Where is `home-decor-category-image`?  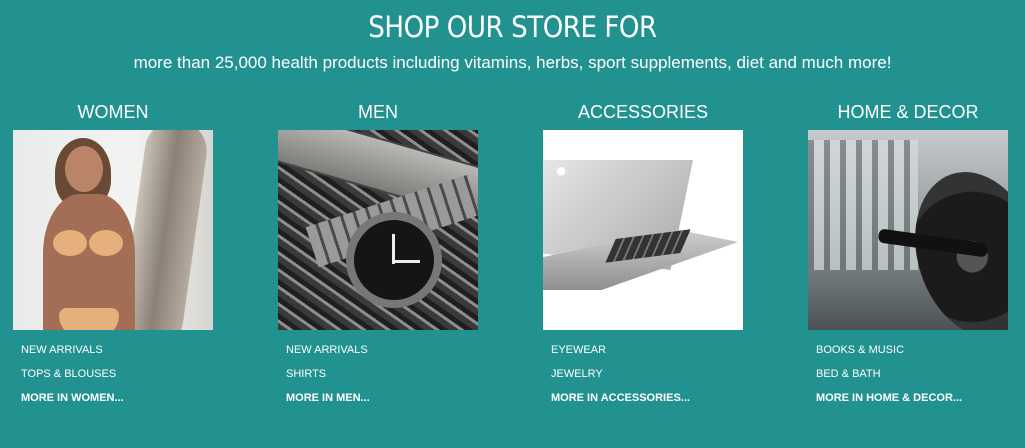
home-decor-category-image is located at coordinates (908, 230).